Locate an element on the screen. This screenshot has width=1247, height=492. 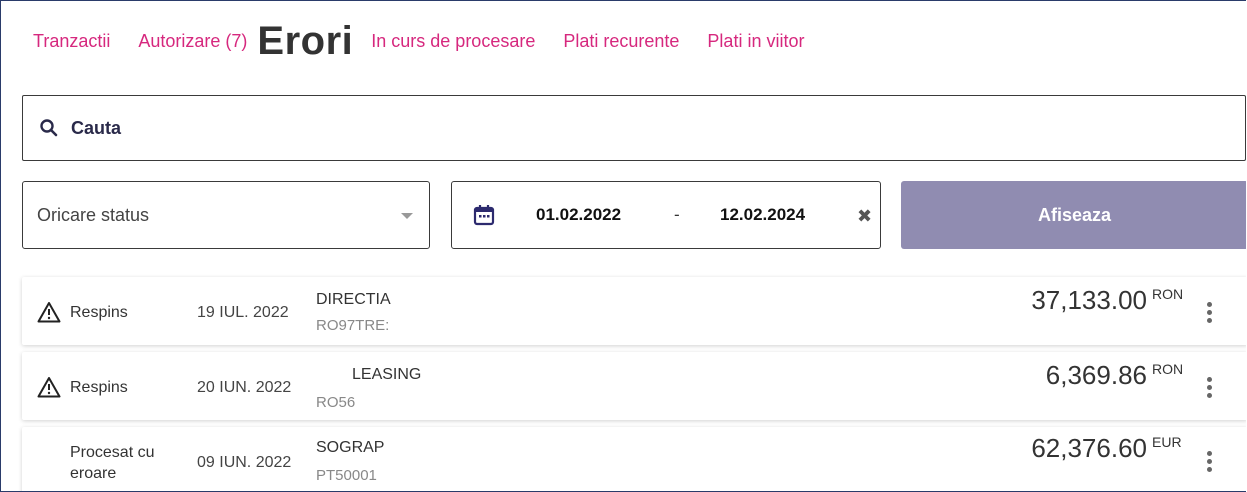
status-dropdown: Oricare status is located at coordinates (226, 215).